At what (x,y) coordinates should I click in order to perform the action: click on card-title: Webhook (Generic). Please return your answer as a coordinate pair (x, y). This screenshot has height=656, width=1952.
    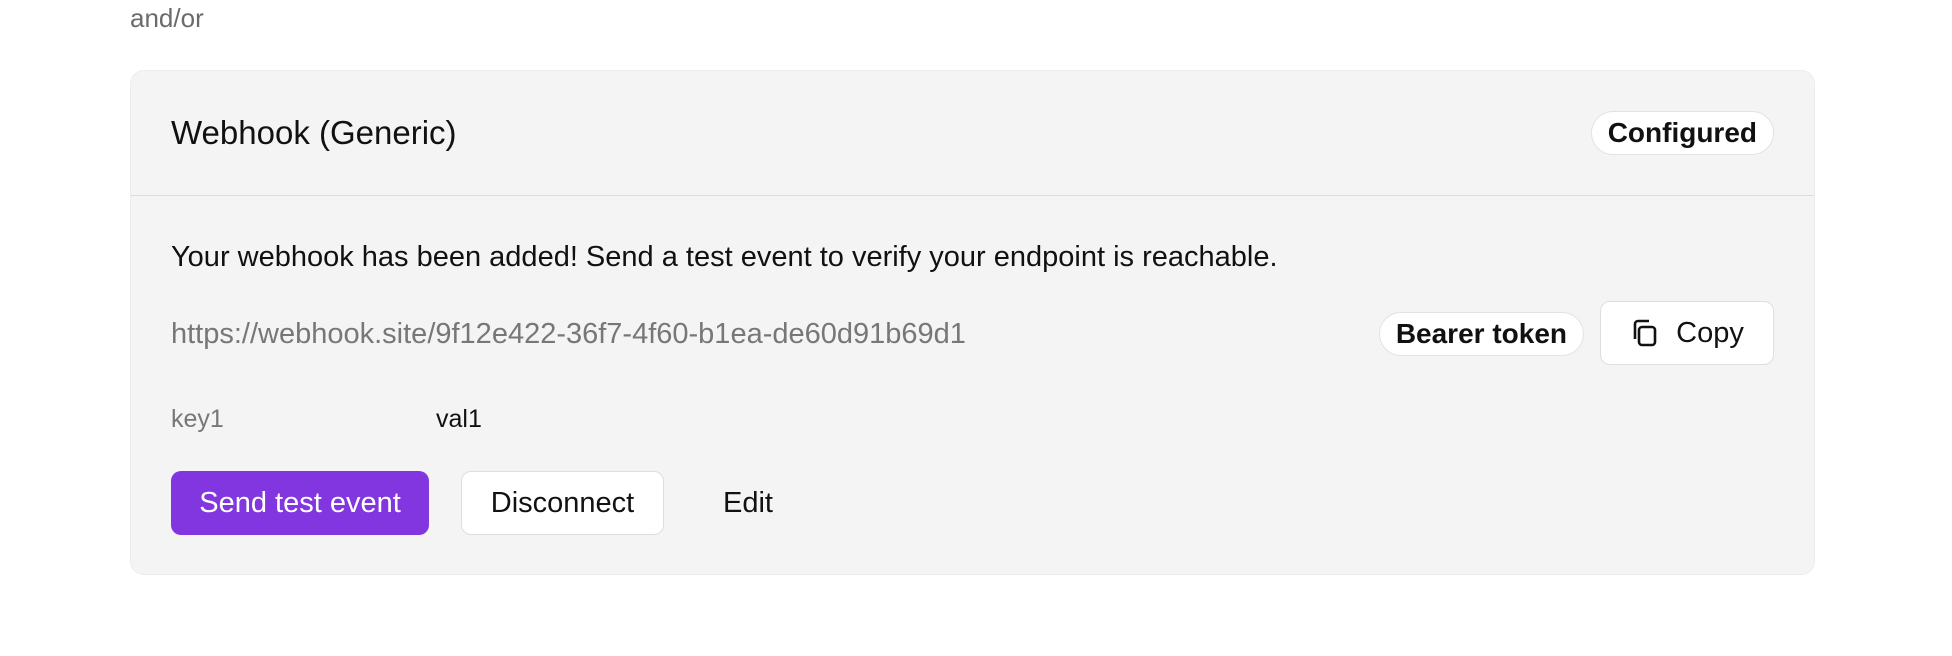
    Looking at the image, I should click on (314, 132).